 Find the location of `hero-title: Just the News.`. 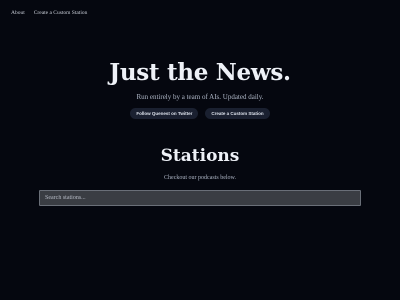

hero-title: Just the News. is located at coordinates (200, 72).